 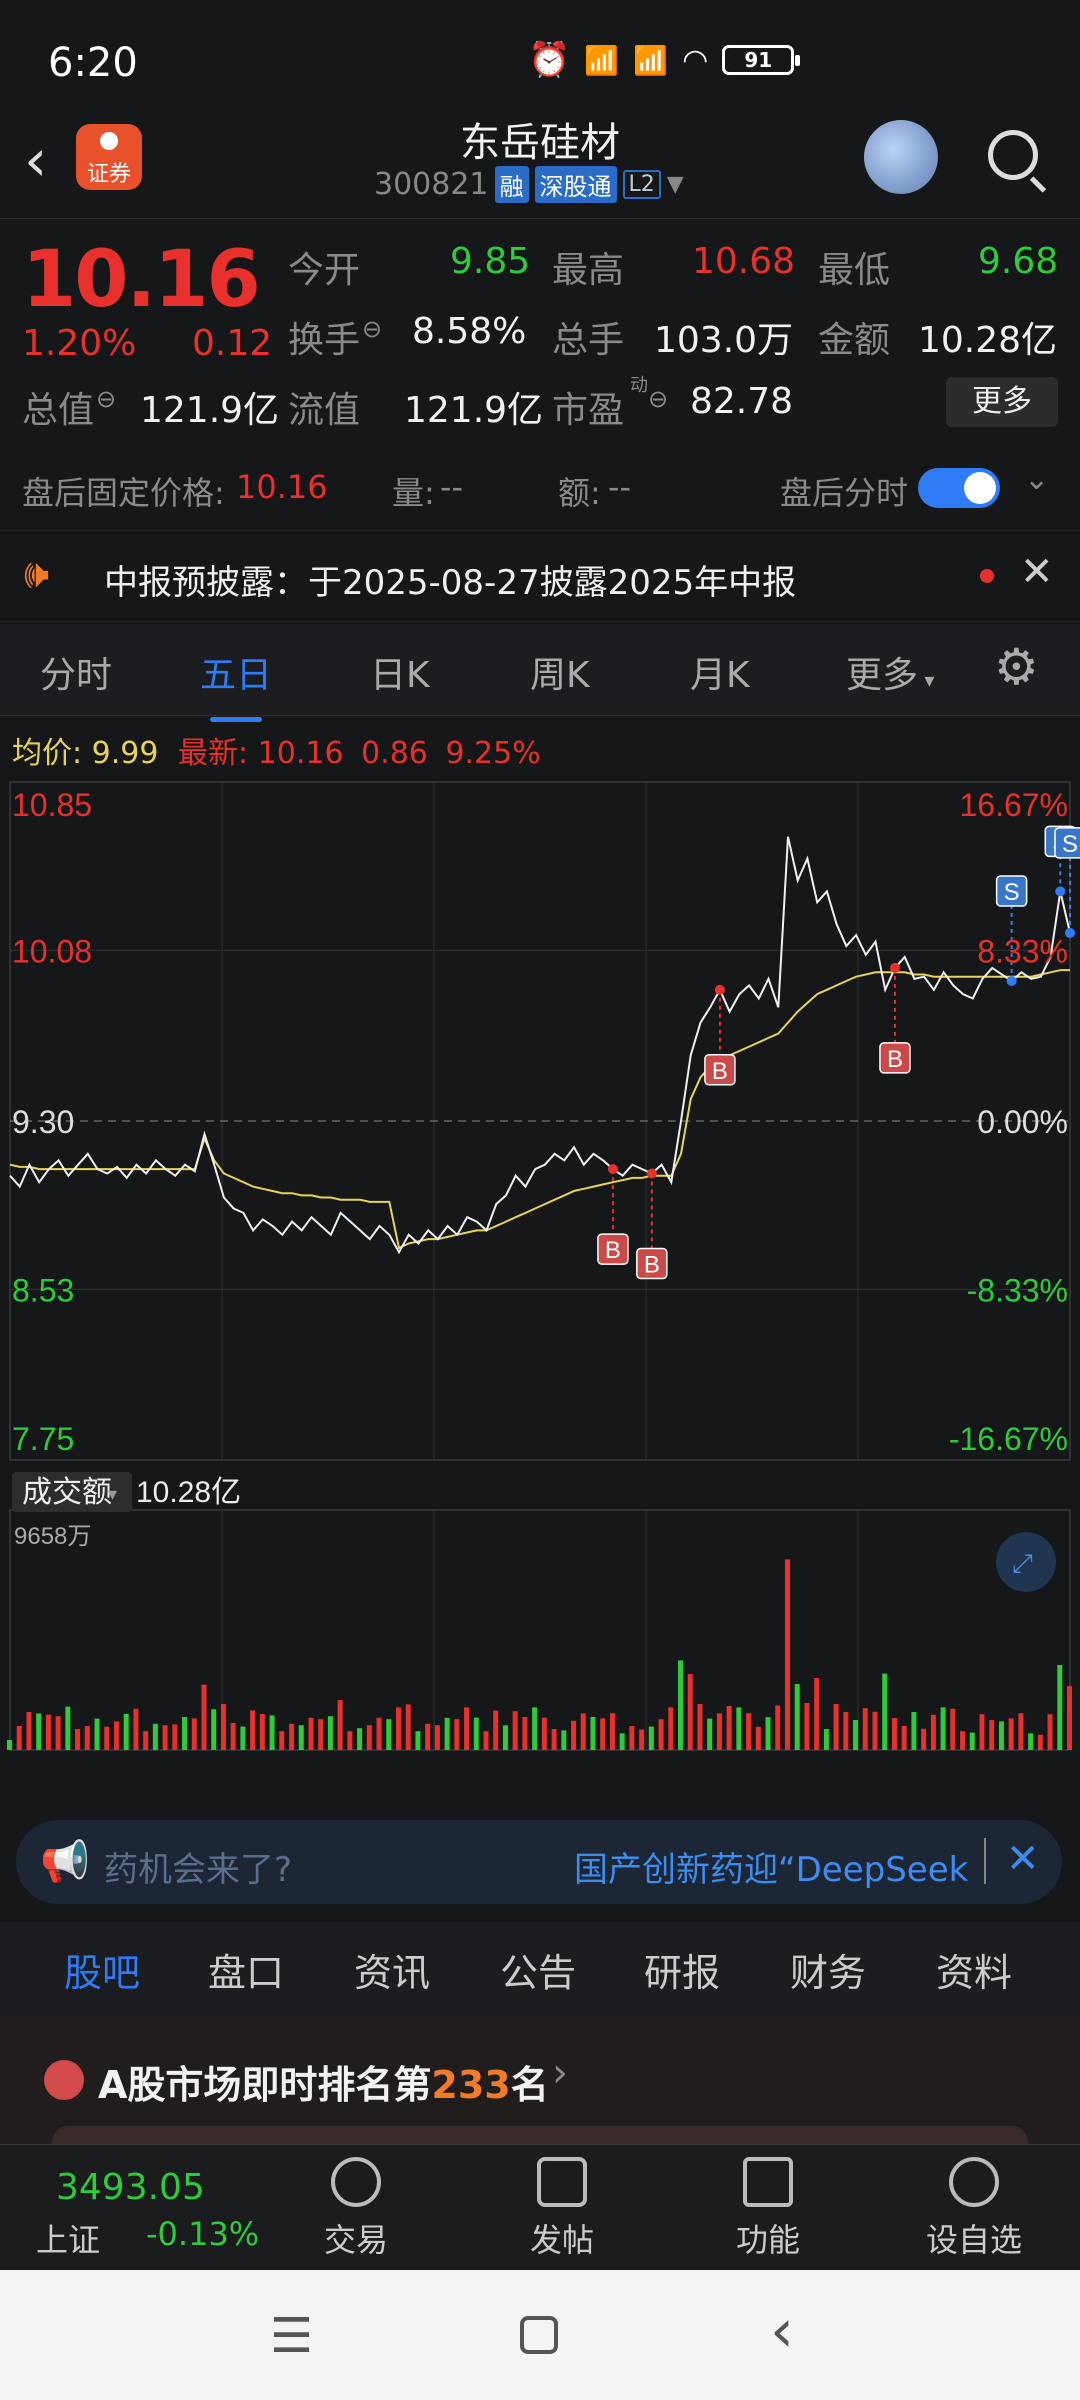 What do you see at coordinates (246, 1969) in the screenshot?
I see `tab-orderbook: 盘口` at bounding box center [246, 1969].